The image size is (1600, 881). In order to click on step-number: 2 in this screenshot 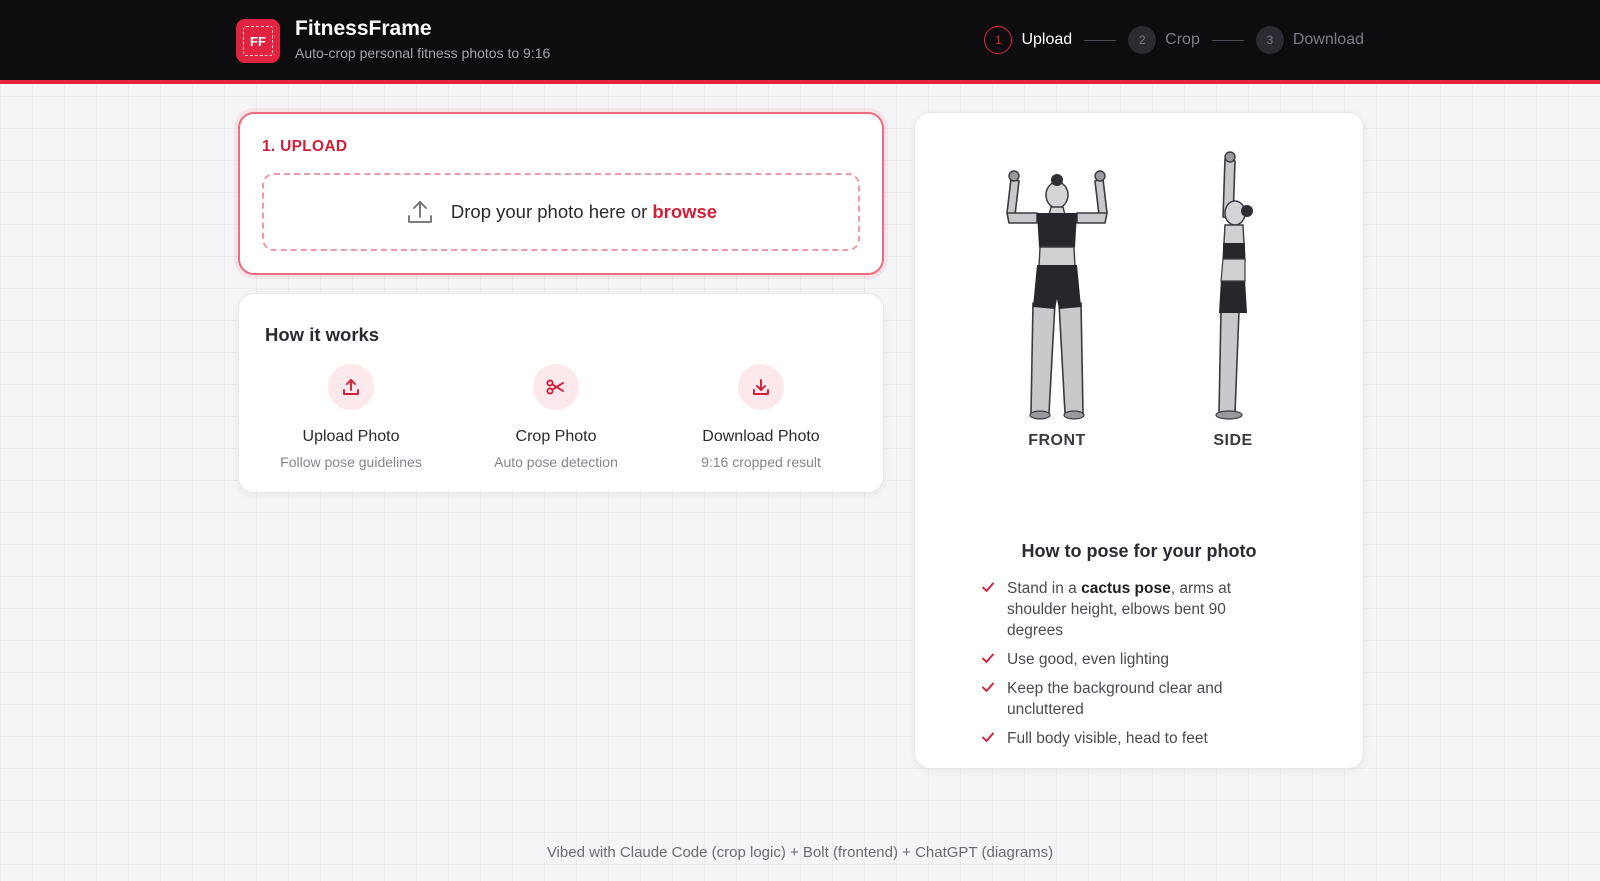, I will do `click(1142, 40)`.